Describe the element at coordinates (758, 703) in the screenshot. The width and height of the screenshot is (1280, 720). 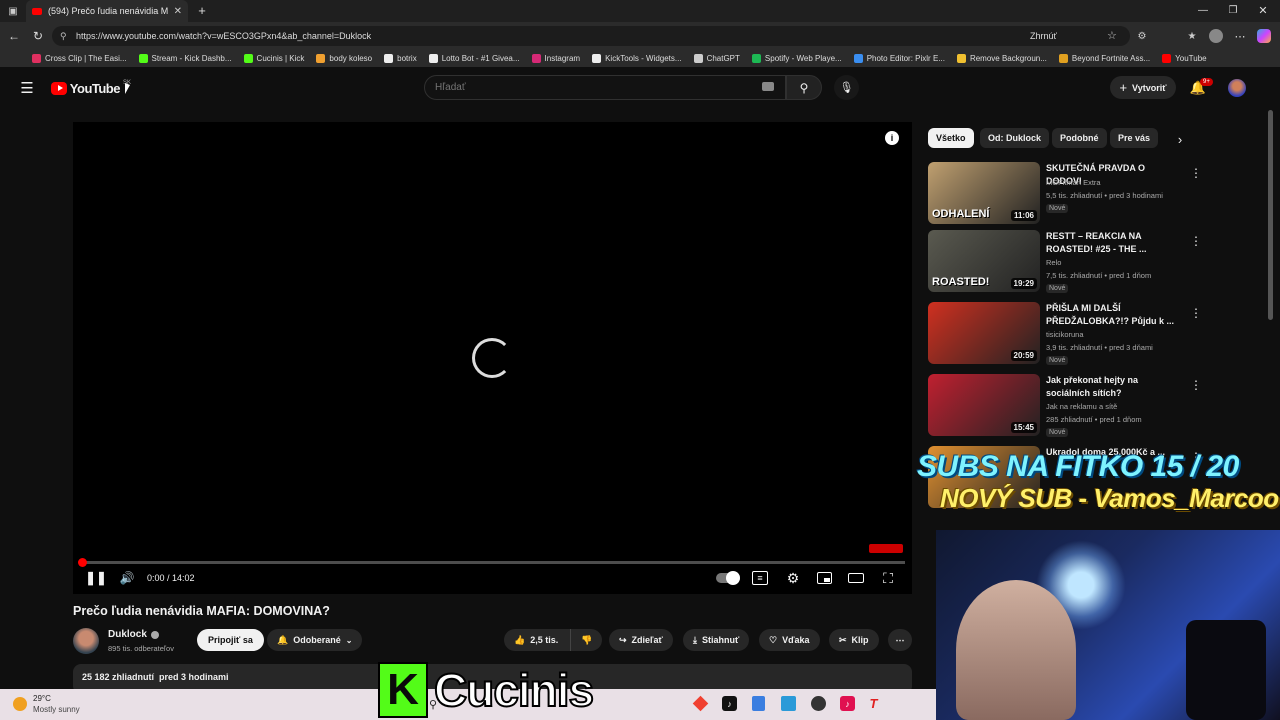
I see `taskbar-notepad-icon` at that location.